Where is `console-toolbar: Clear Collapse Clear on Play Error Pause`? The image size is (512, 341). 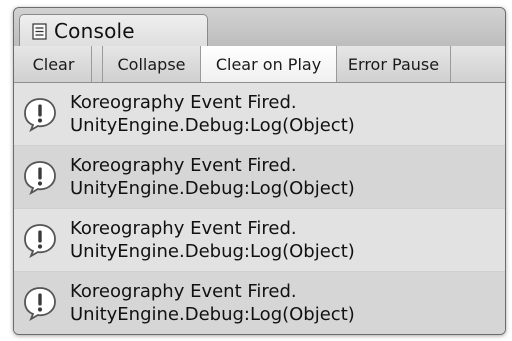
console-toolbar: Clear Collapse Clear on Play Error Pause is located at coordinates (259, 64).